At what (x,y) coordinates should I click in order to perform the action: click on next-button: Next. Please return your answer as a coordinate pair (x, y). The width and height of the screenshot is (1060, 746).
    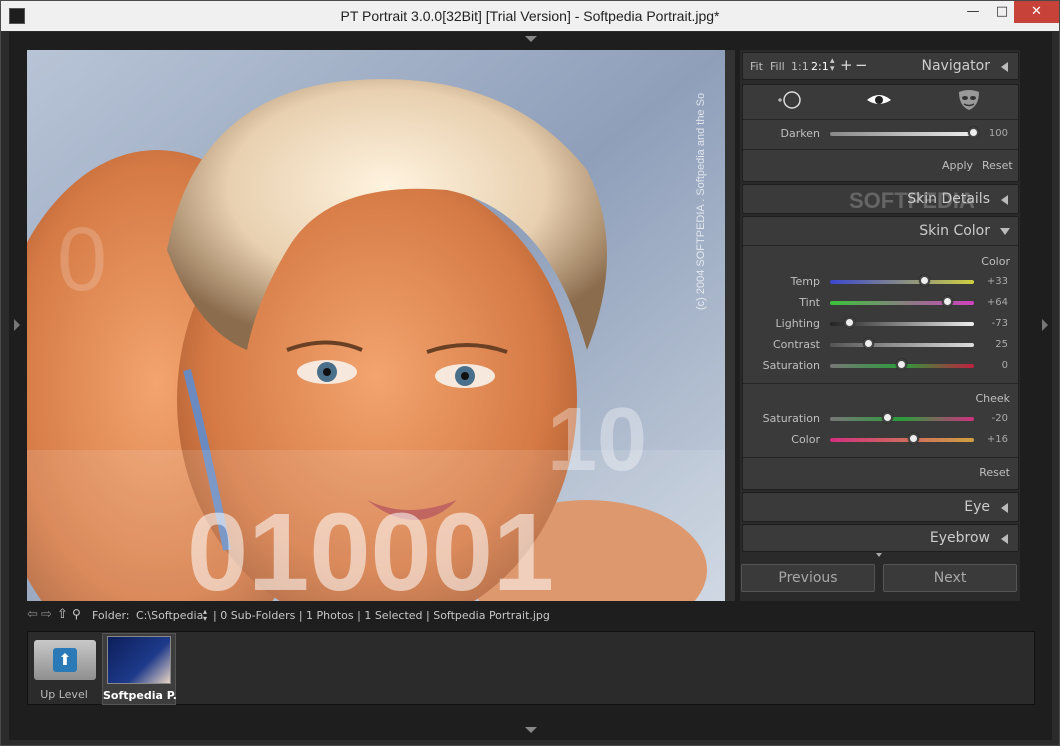
    Looking at the image, I should click on (950, 578).